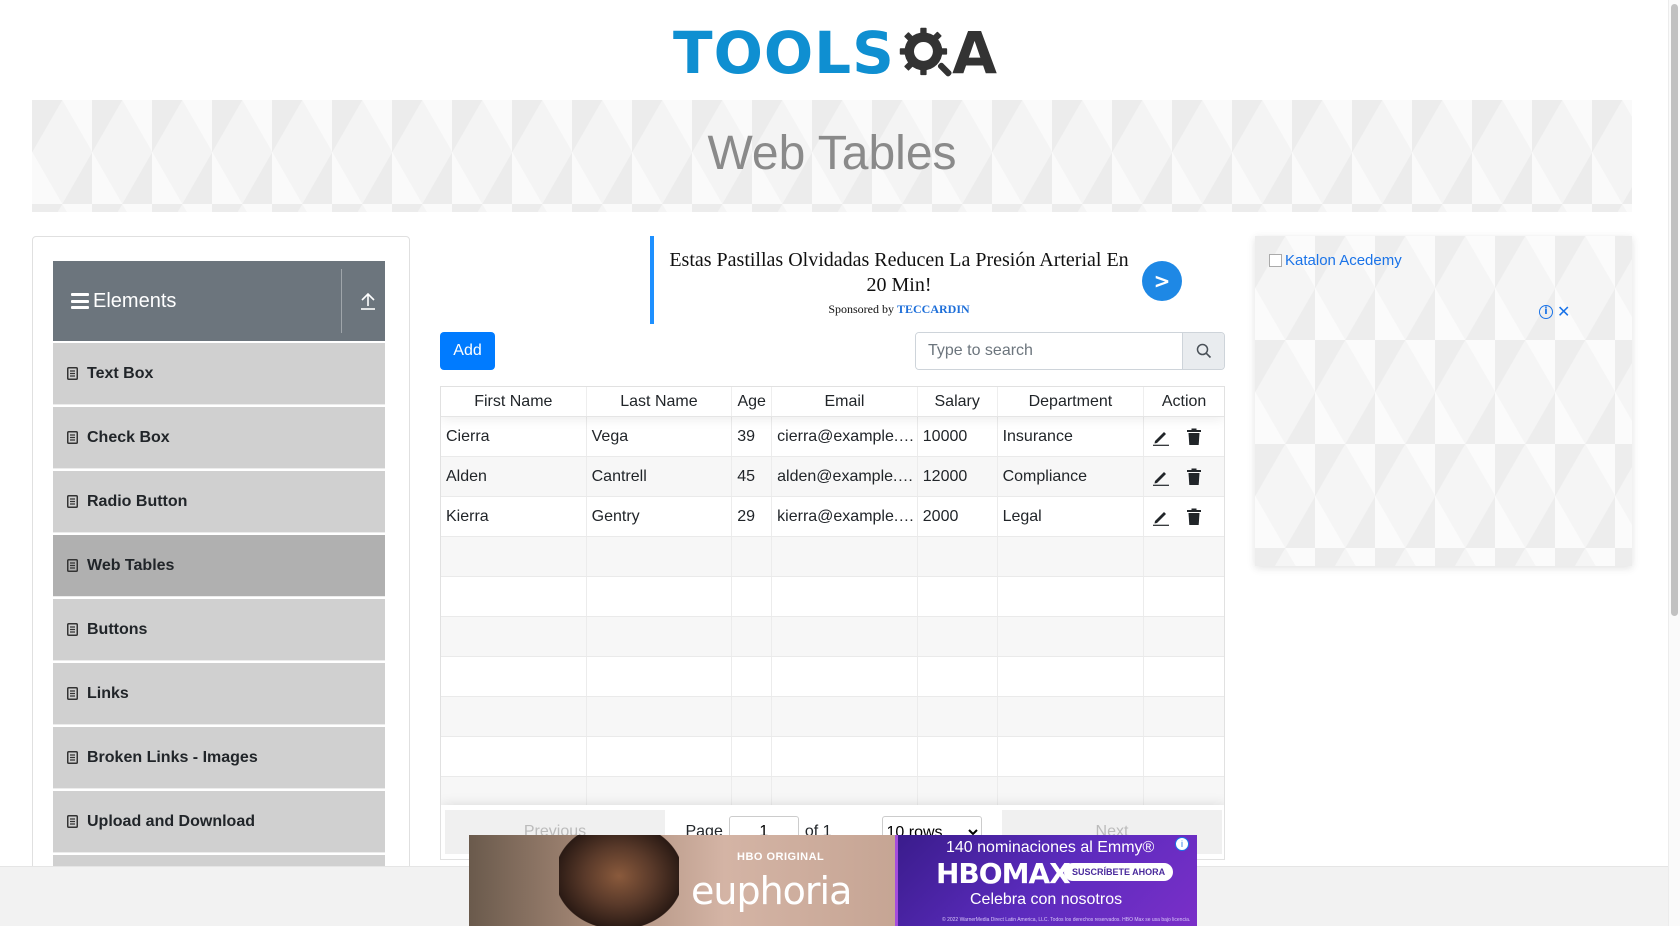 Image resolution: width=1680 pixels, height=926 pixels. Describe the element at coordinates (219, 694) in the screenshot. I see `sidebar-item-links: Links` at that location.